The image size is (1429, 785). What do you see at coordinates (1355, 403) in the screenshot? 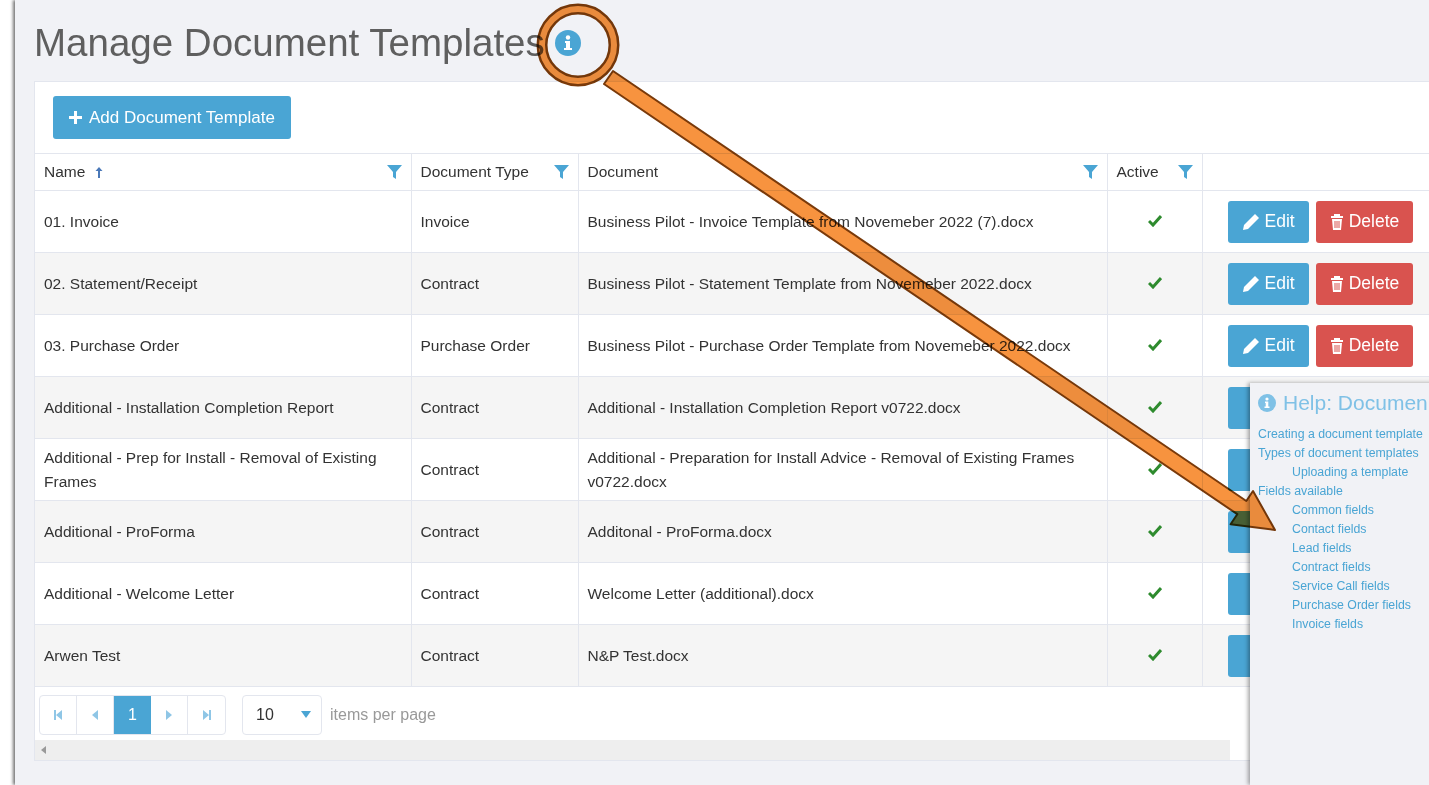
I see `help-title: Help: Documen` at bounding box center [1355, 403].